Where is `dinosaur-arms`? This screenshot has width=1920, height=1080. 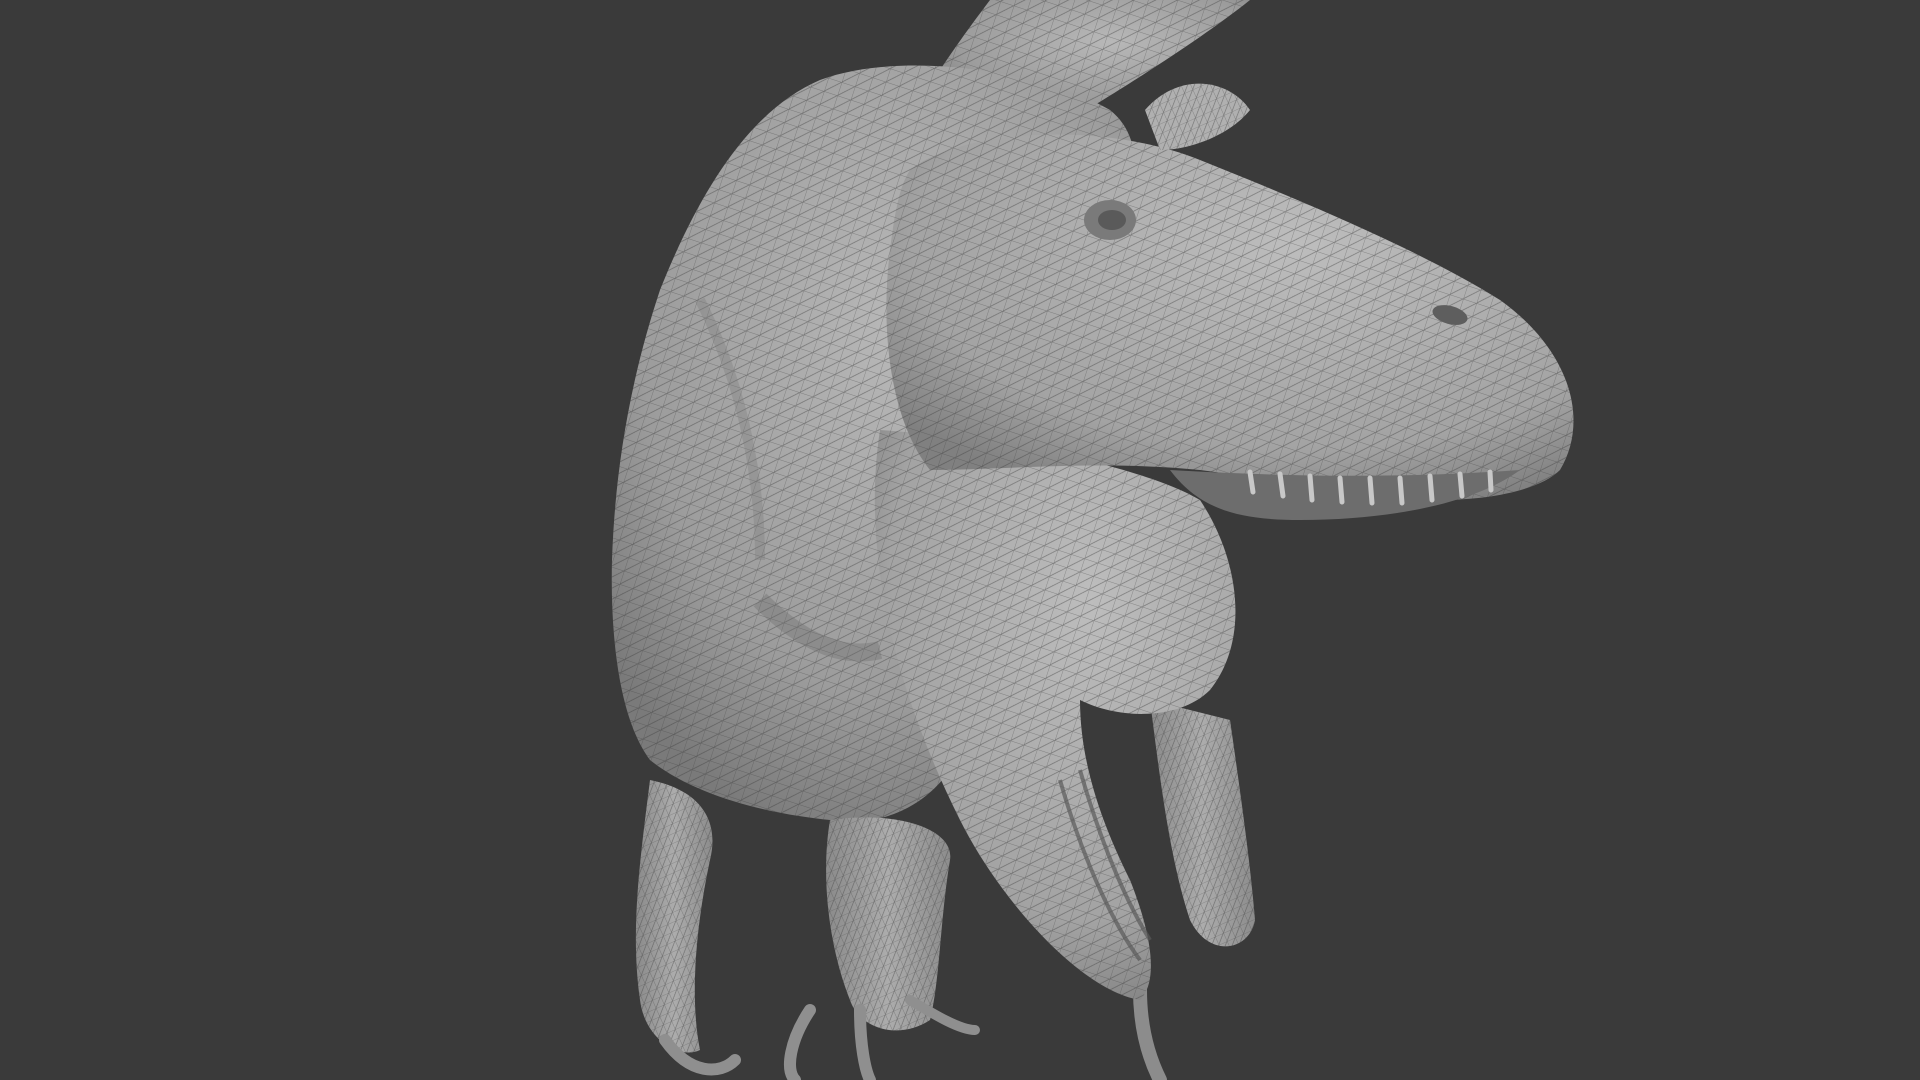 dinosaur-arms is located at coordinates (1194, 890).